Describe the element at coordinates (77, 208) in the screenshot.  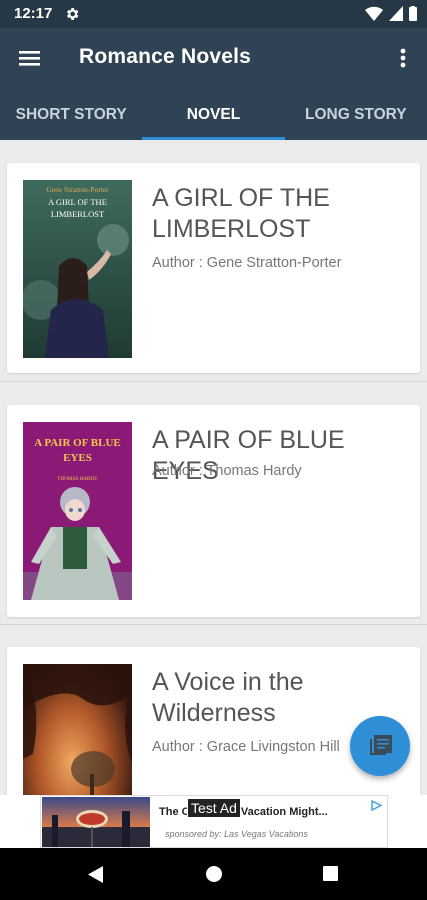
I see `cover-title-text: A GIRL OF THE LIMBERLOST` at that location.